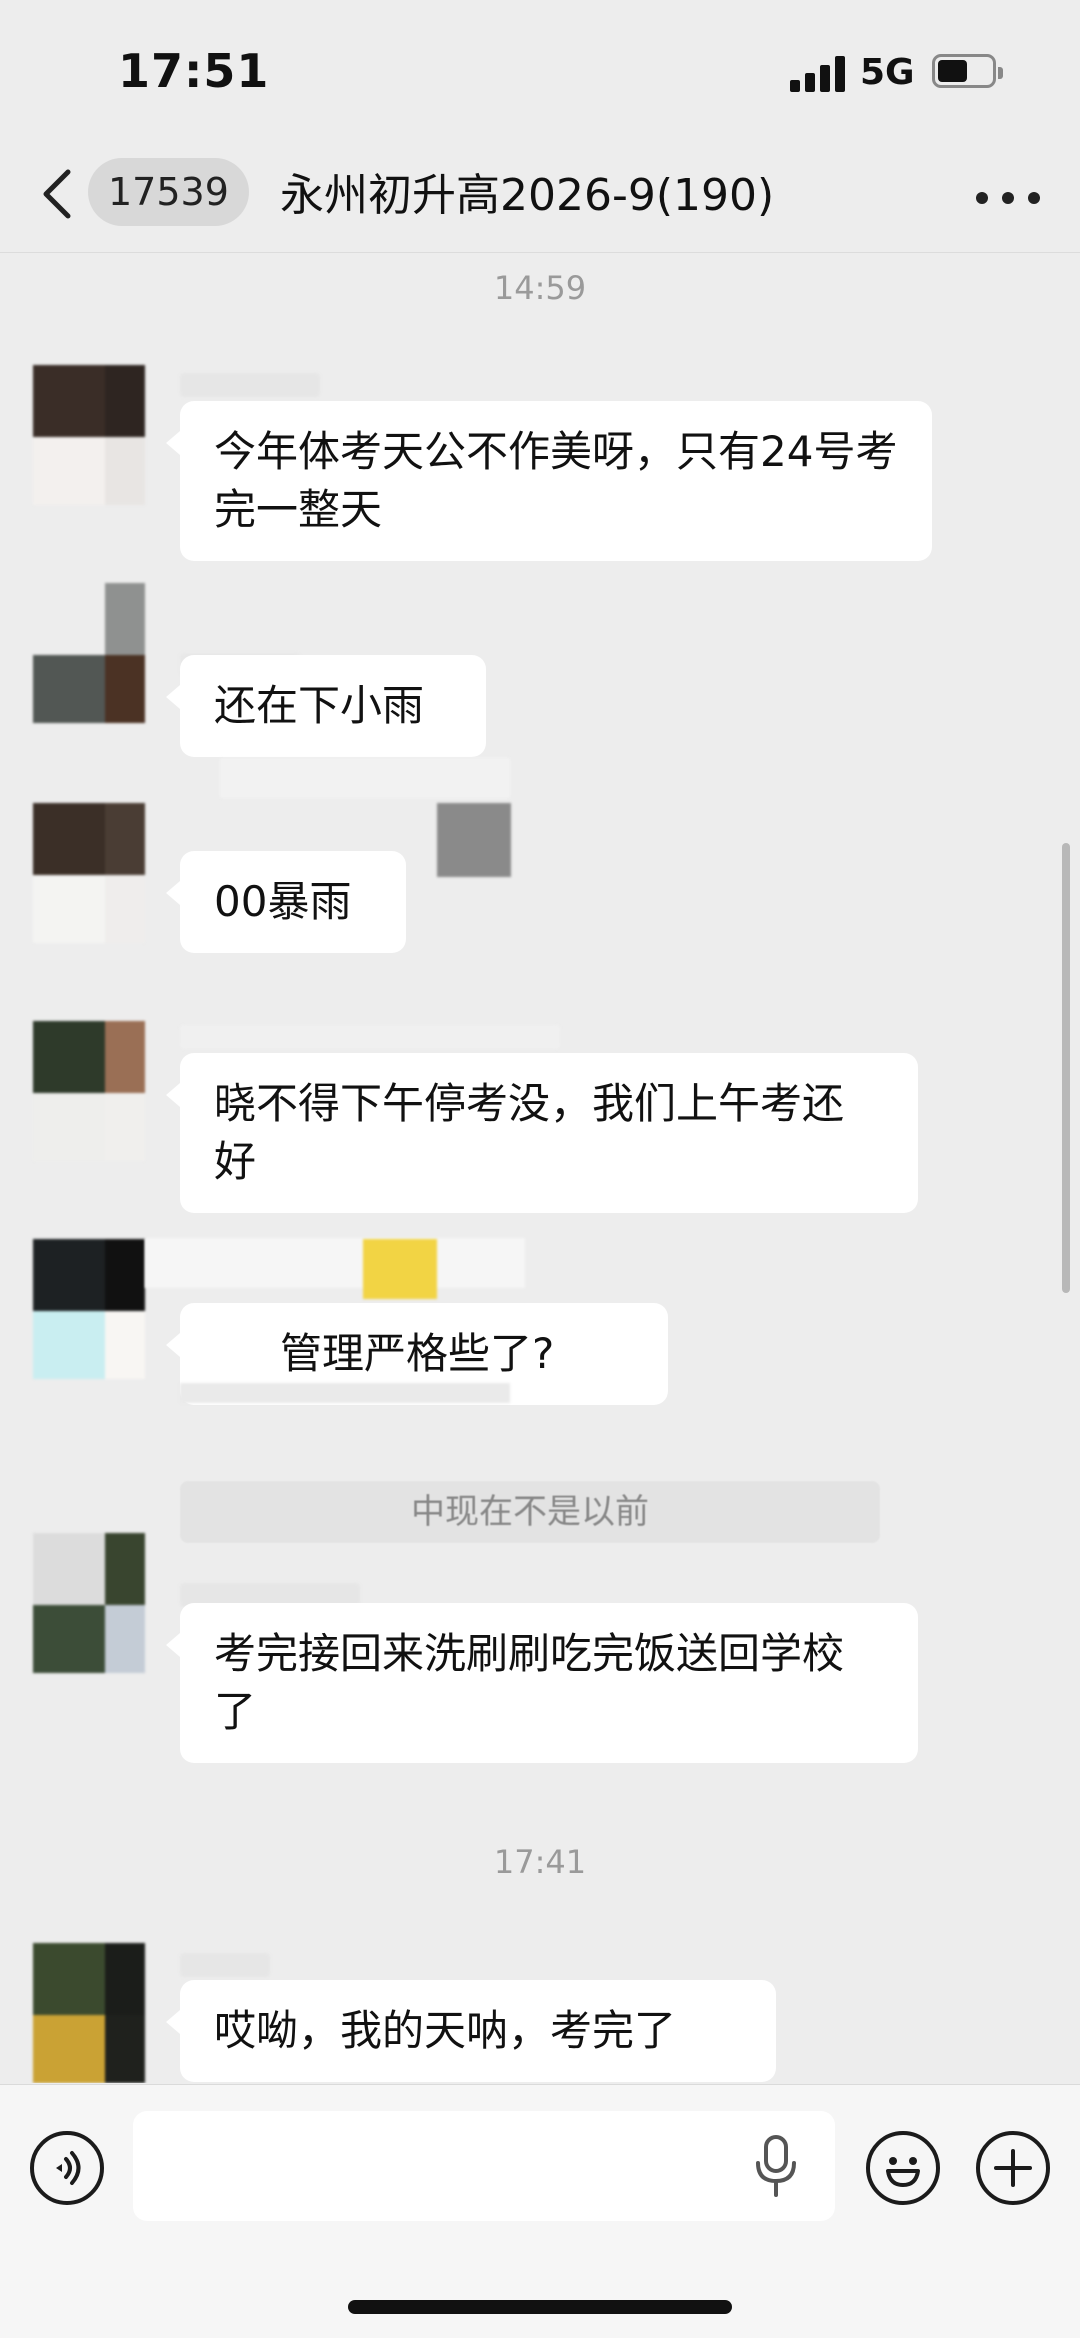 This screenshot has height=2338, width=1080. I want to click on status-bar: 17:51 5G, so click(540, 70).